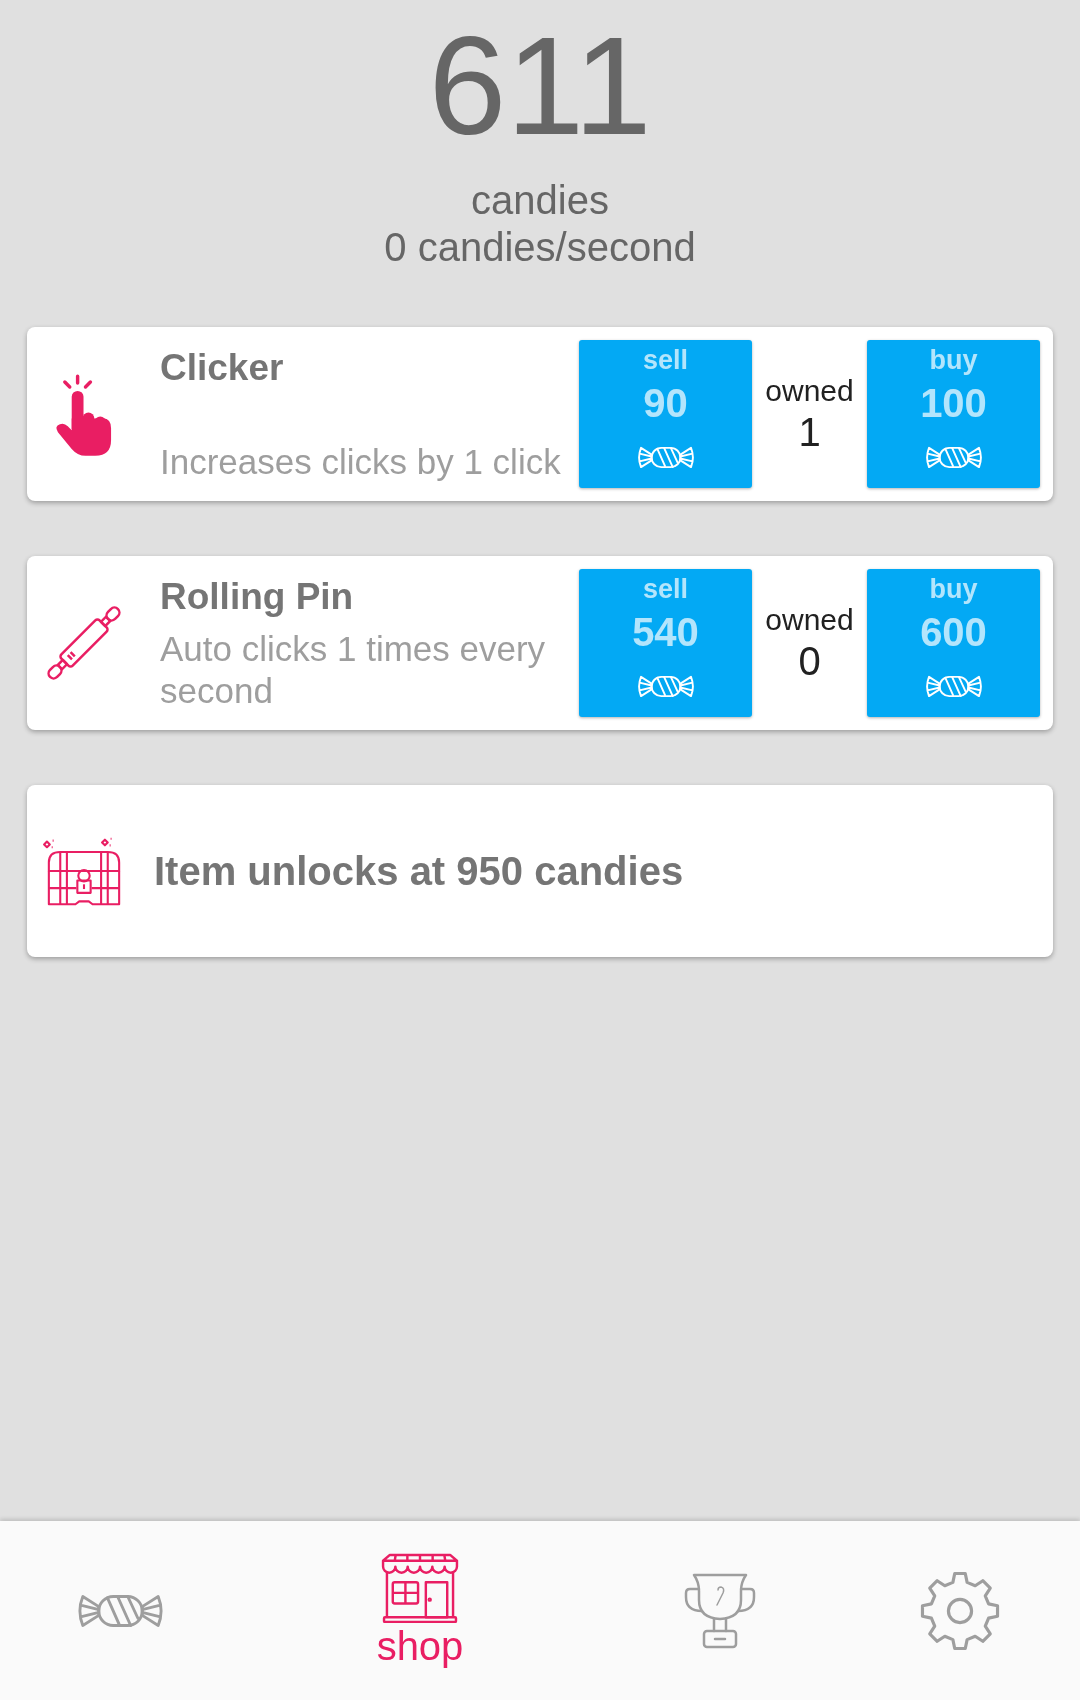  What do you see at coordinates (953, 414) in the screenshot?
I see `buy-button: buy 100` at bounding box center [953, 414].